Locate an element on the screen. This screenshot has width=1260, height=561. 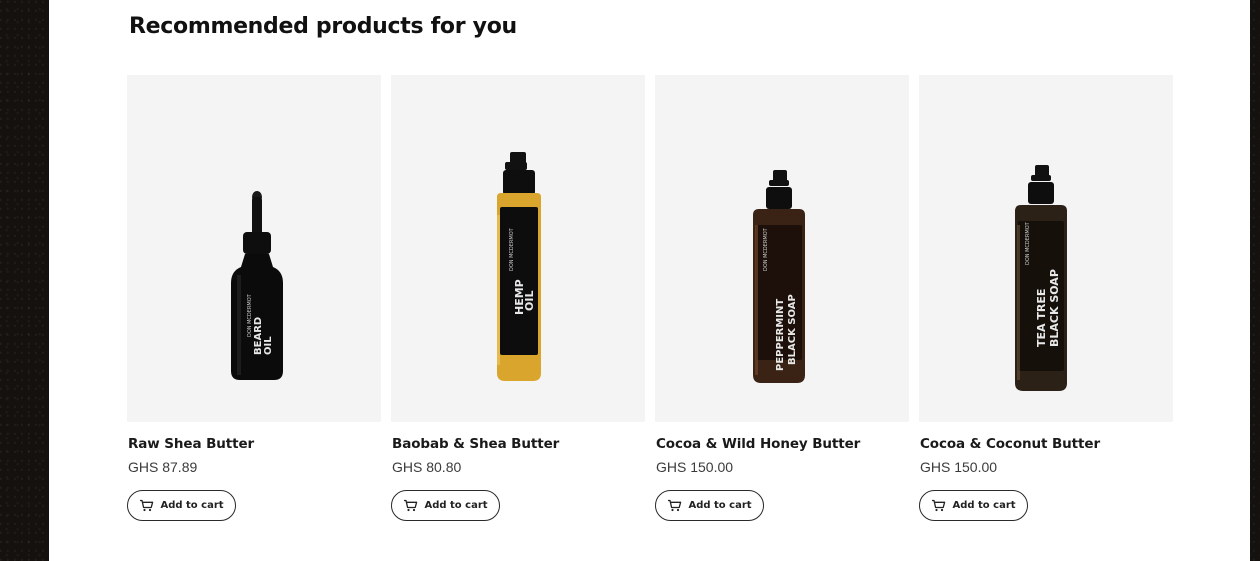
product-image: DON MCDERMOT BEARD OIL is located at coordinates (254, 248).